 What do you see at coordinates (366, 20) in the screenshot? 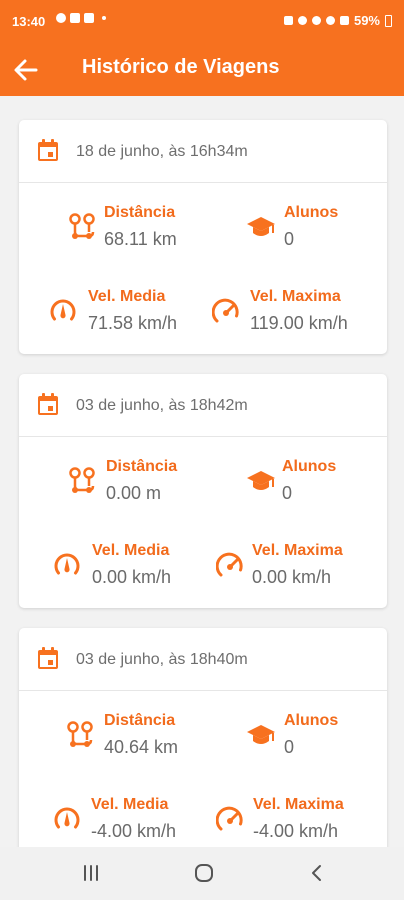
I see `battery-percent: 59%` at bounding box center [366, 20].